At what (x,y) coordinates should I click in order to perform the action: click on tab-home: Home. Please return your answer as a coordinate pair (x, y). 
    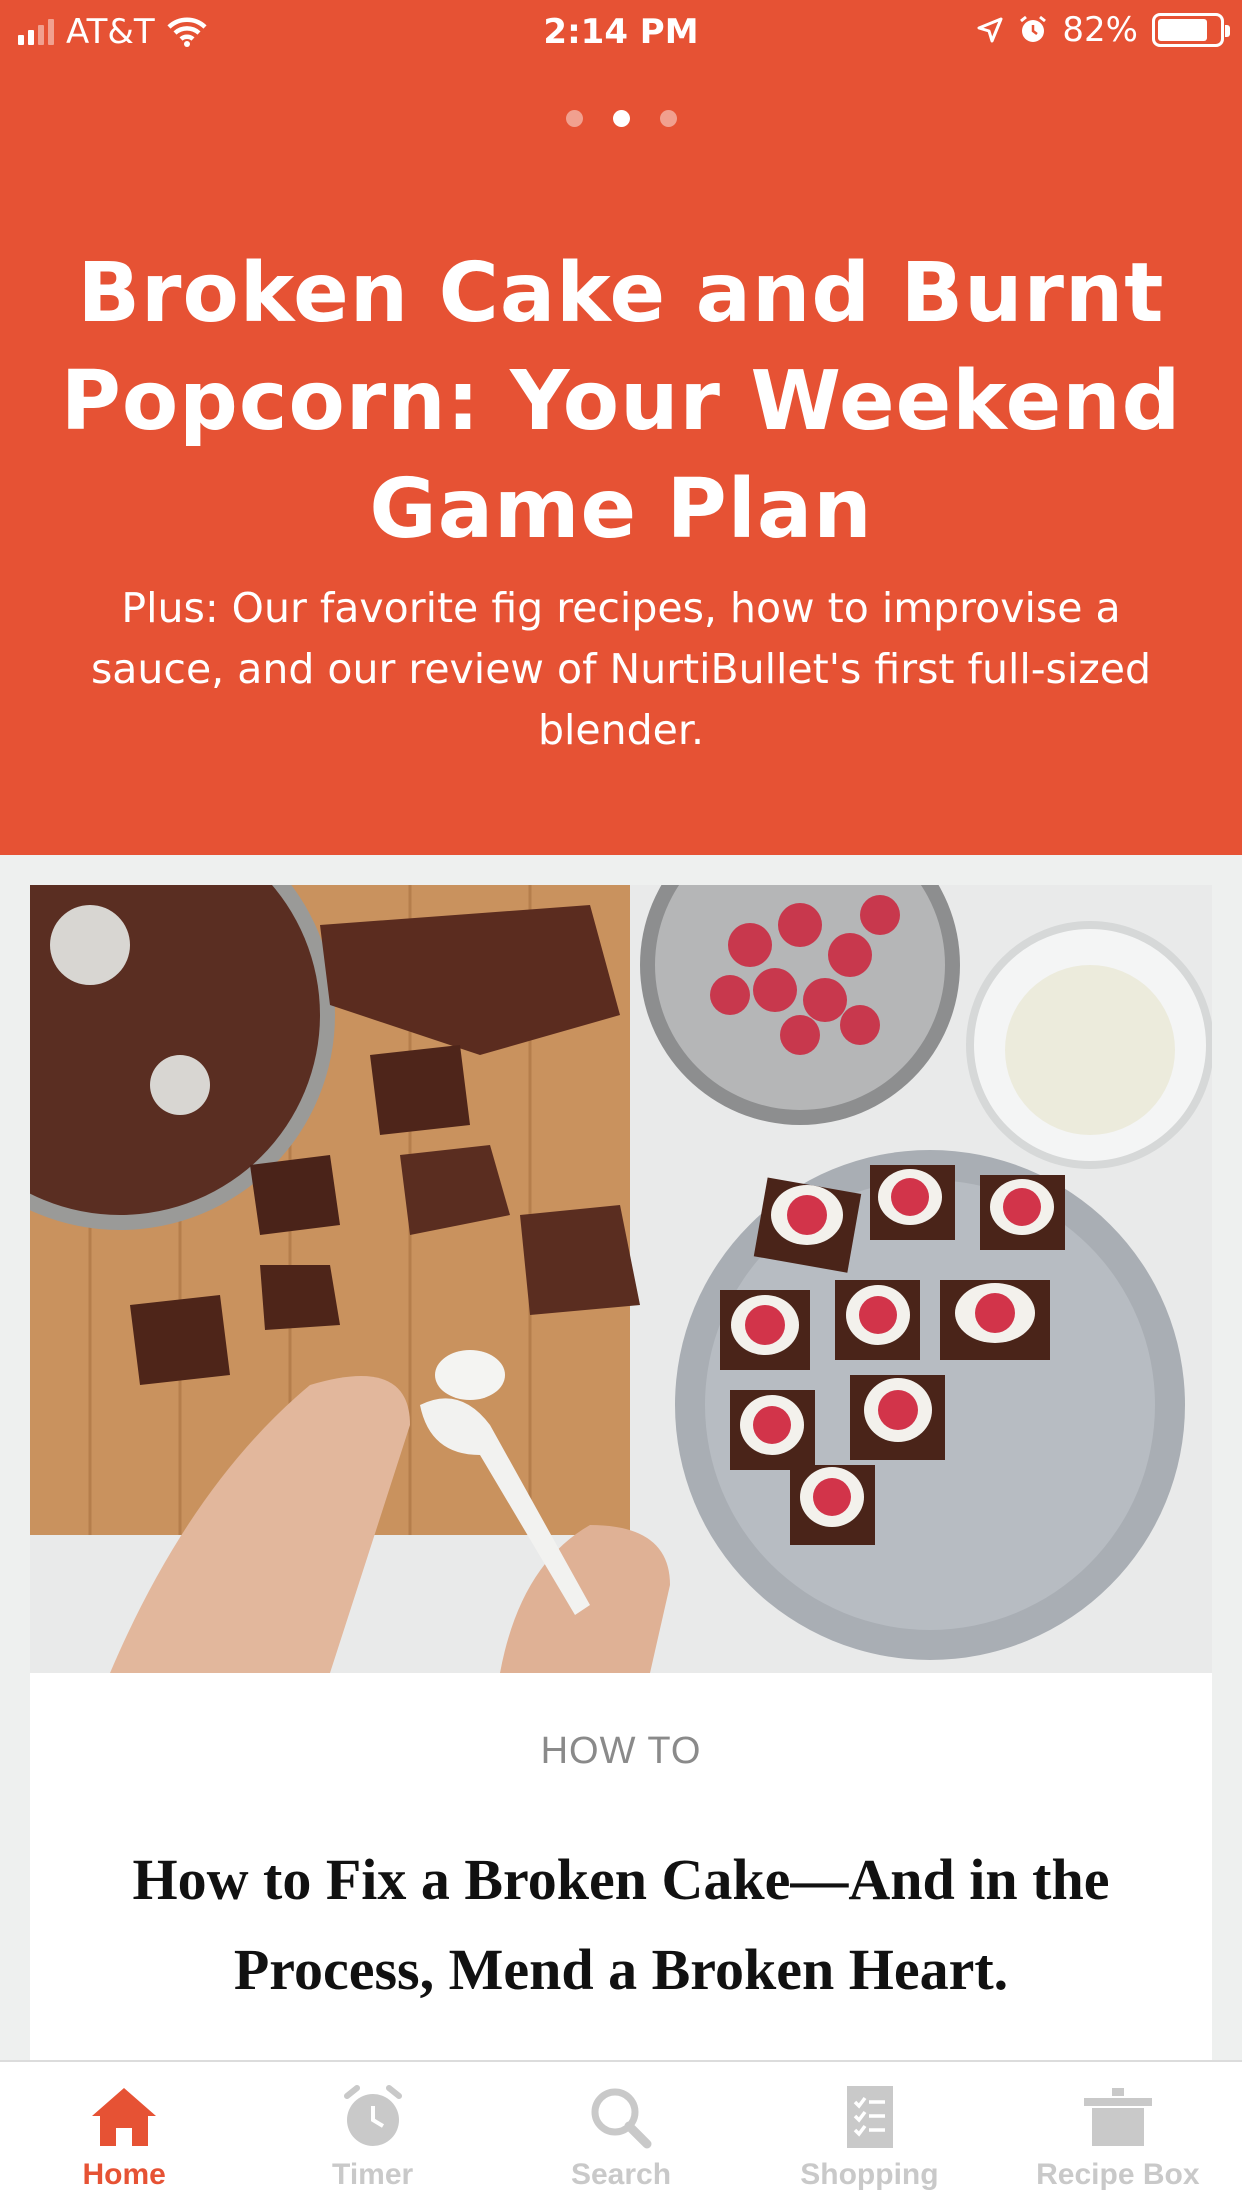
    Looking at the image, I should click on (124, 2135).